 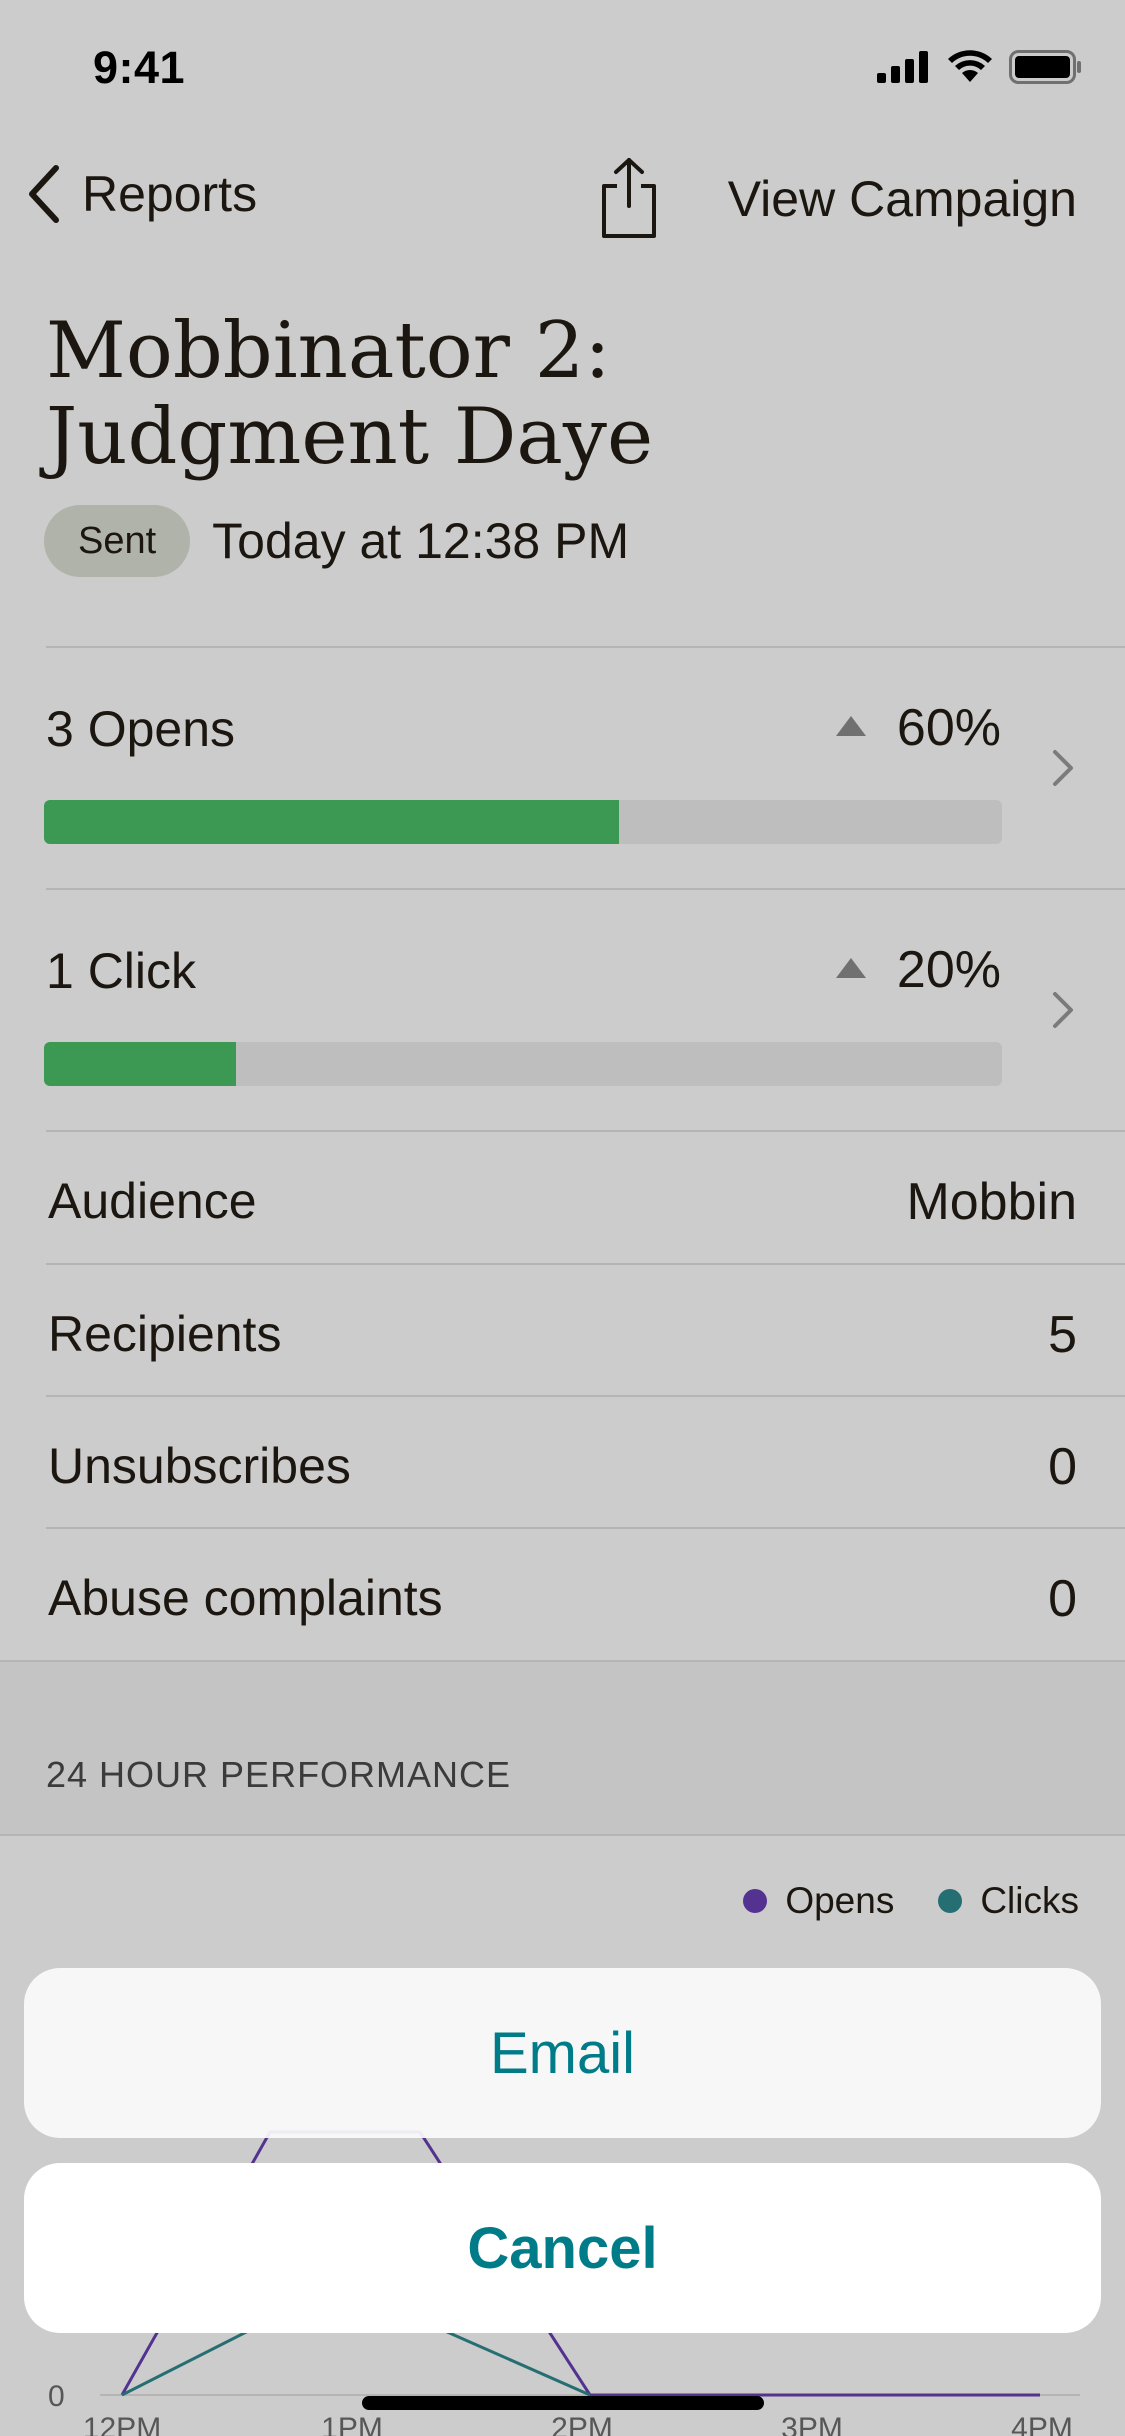 What do you see at coordinates (563, 2403) in the screenshot?
I see `home-indicator` at bounding box center [563, 2403].